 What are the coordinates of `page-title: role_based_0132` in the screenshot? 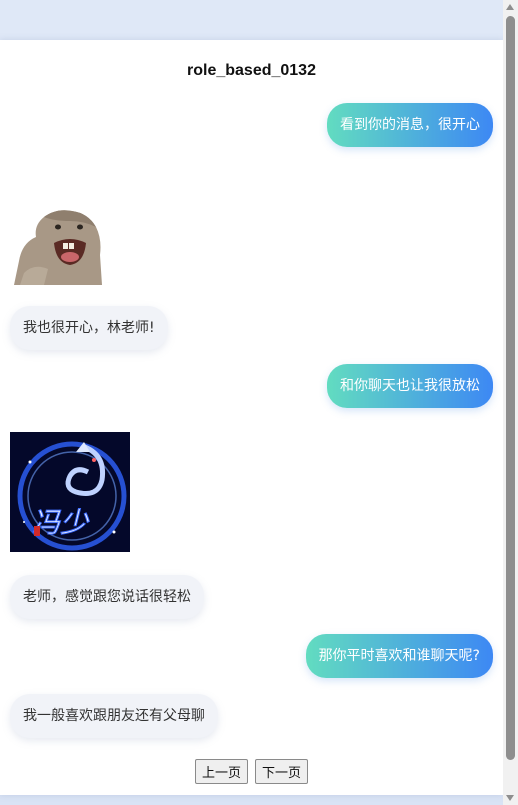 It's located at (251, 70).